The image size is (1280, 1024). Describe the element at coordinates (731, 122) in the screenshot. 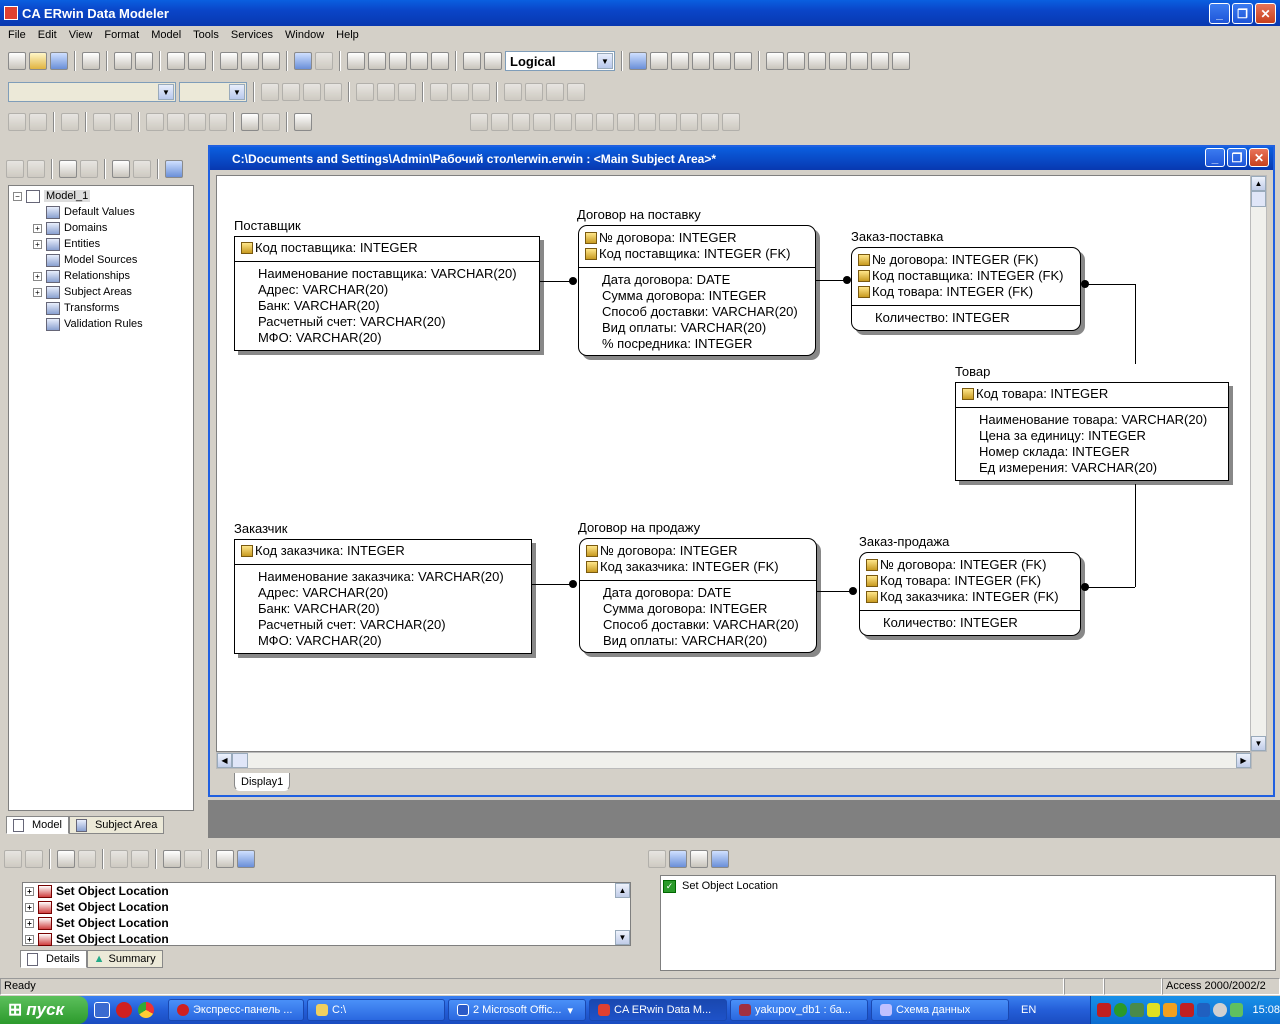

I see `tag-icon` at that location.